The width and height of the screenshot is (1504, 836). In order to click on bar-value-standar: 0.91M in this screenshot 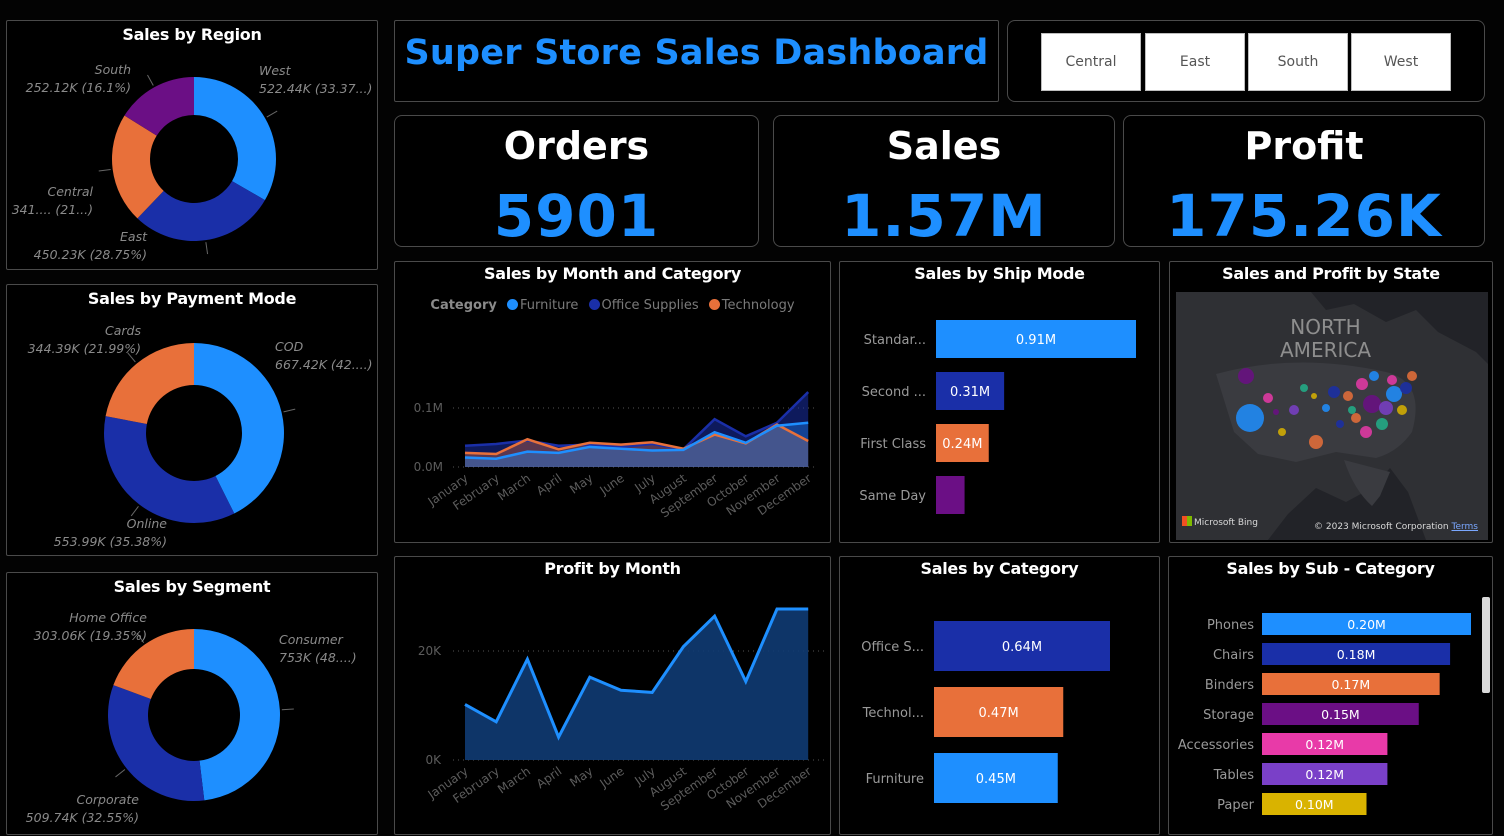, I will do `click(1036, 340)`.